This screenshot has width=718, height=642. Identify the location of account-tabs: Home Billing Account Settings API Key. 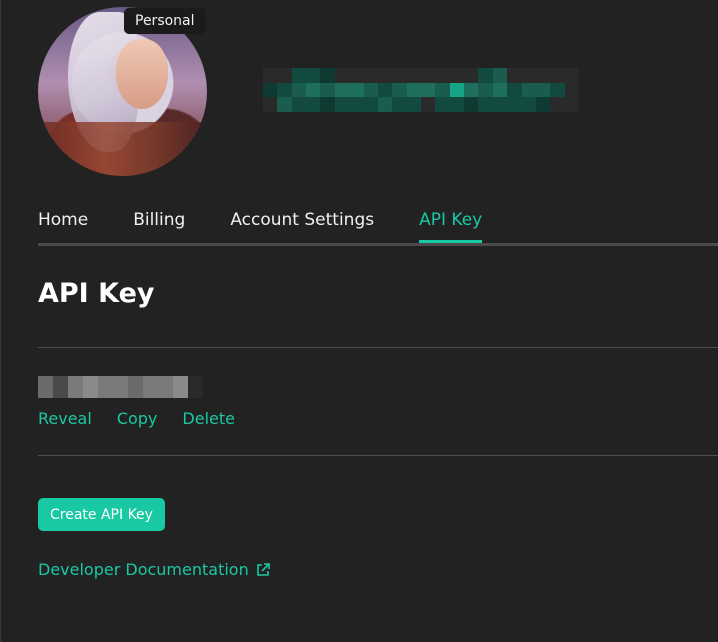
(378, 225).